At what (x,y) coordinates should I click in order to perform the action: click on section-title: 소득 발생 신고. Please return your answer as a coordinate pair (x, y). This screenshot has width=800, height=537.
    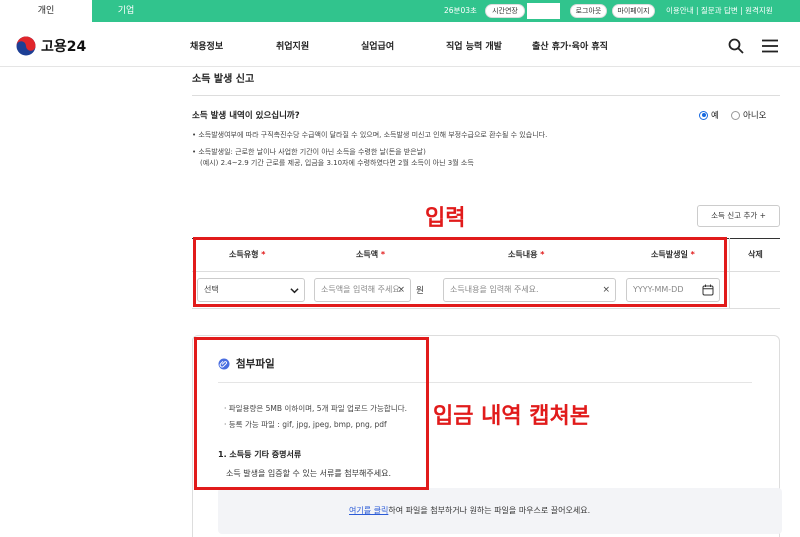
    Looking at the image, I should click on (223, 79).